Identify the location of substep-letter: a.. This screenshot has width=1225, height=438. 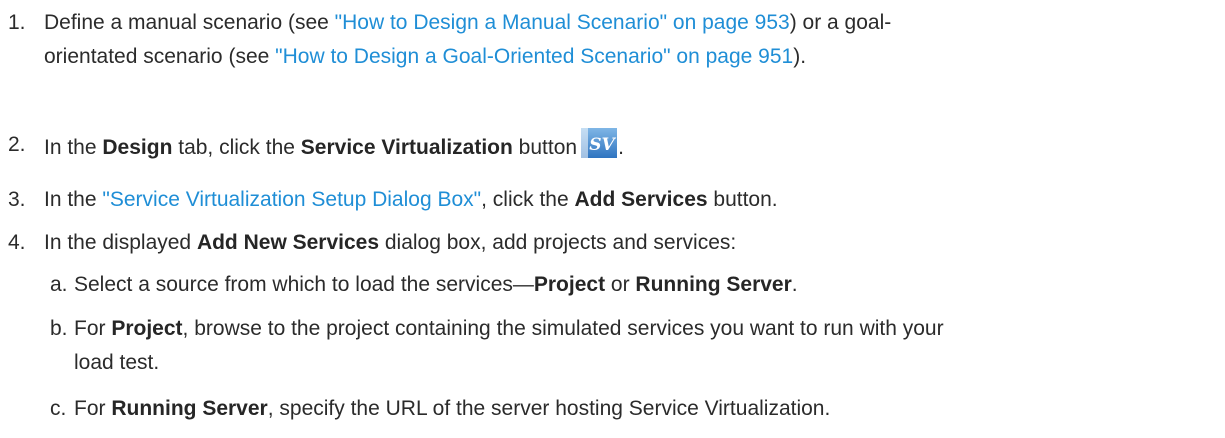
(59, 284).